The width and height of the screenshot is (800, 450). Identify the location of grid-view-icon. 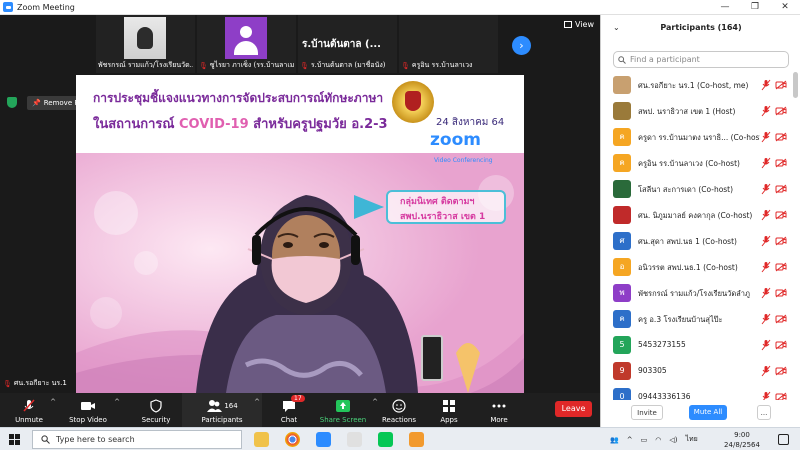
(568, 24).